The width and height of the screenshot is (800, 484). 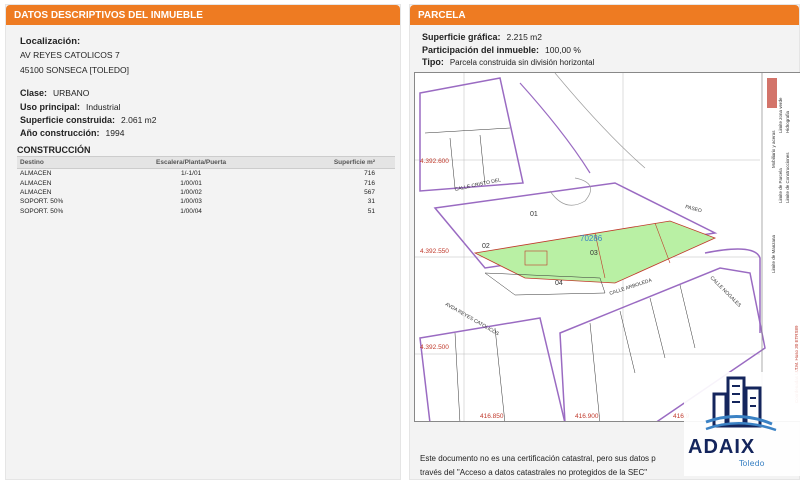 What do you see at coordinates (371, 202) in the screenshot?
I see `cell-superficie: 31` at bounding box center [371, 202].